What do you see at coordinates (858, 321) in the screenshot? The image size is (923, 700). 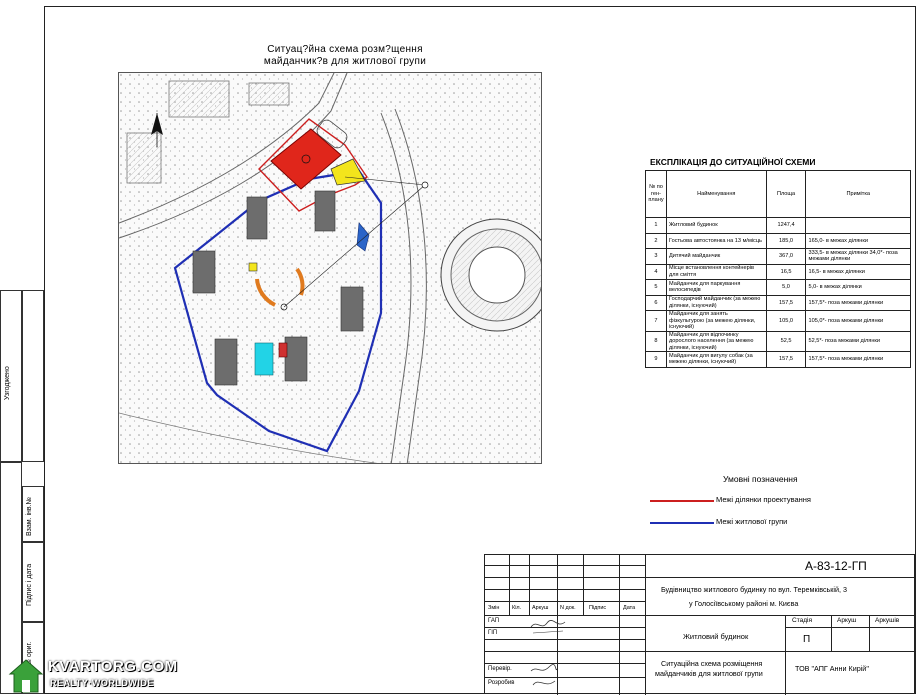 I see `row-note: 105,0*- поза межами ділянки` at bounding box center [858, 321].